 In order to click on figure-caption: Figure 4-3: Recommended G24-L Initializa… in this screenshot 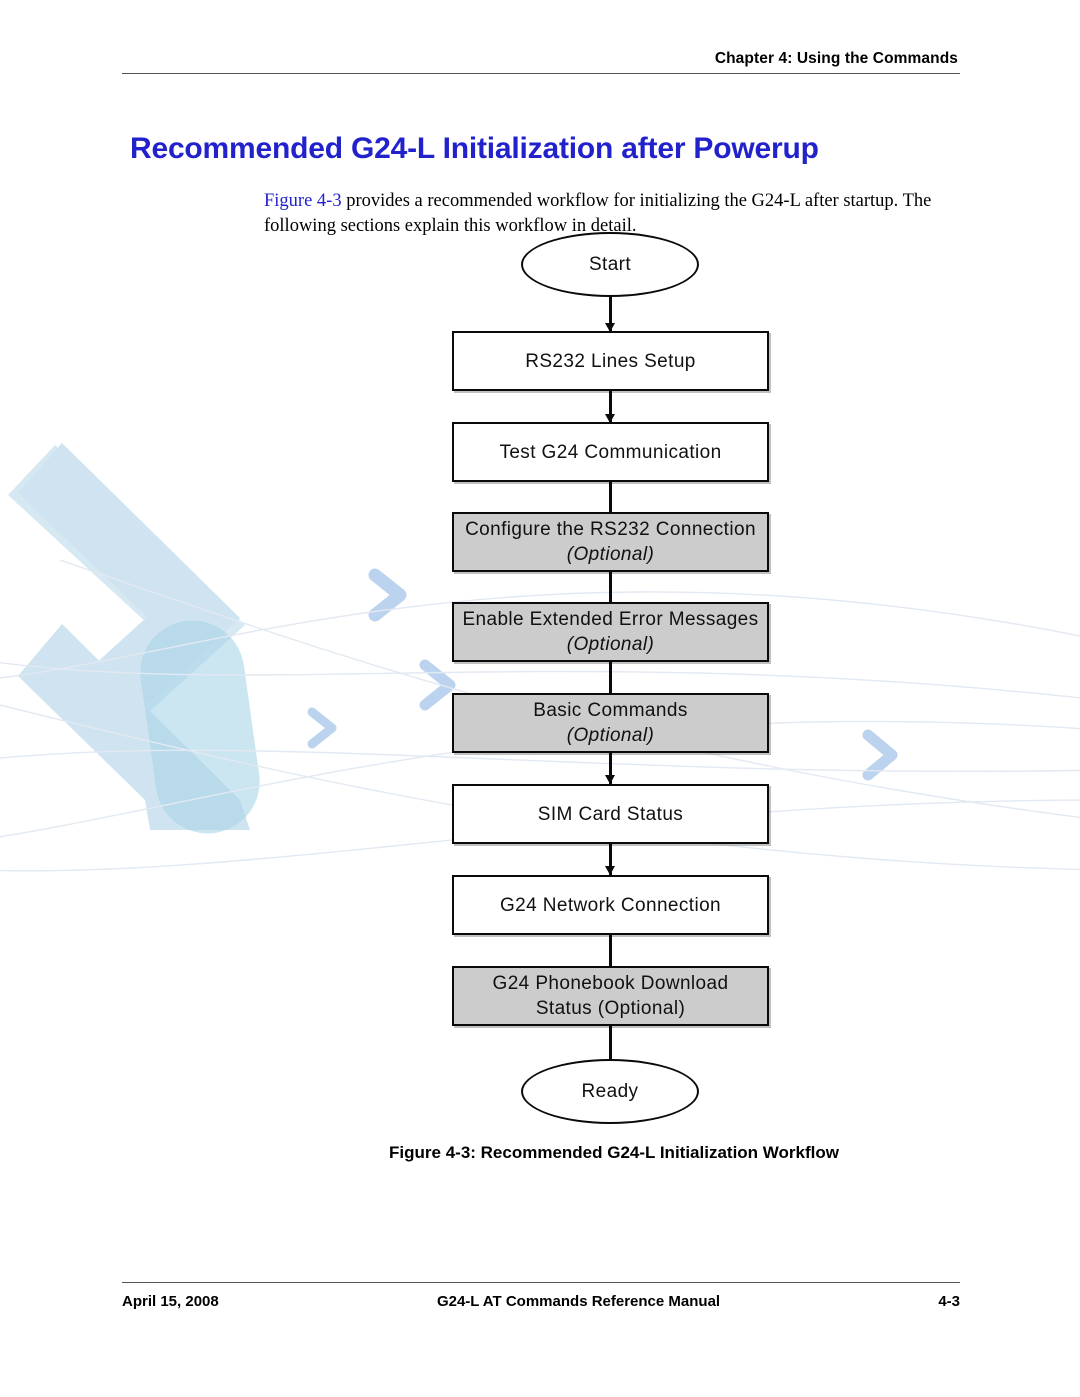, I will do `click(614, 1152)`.